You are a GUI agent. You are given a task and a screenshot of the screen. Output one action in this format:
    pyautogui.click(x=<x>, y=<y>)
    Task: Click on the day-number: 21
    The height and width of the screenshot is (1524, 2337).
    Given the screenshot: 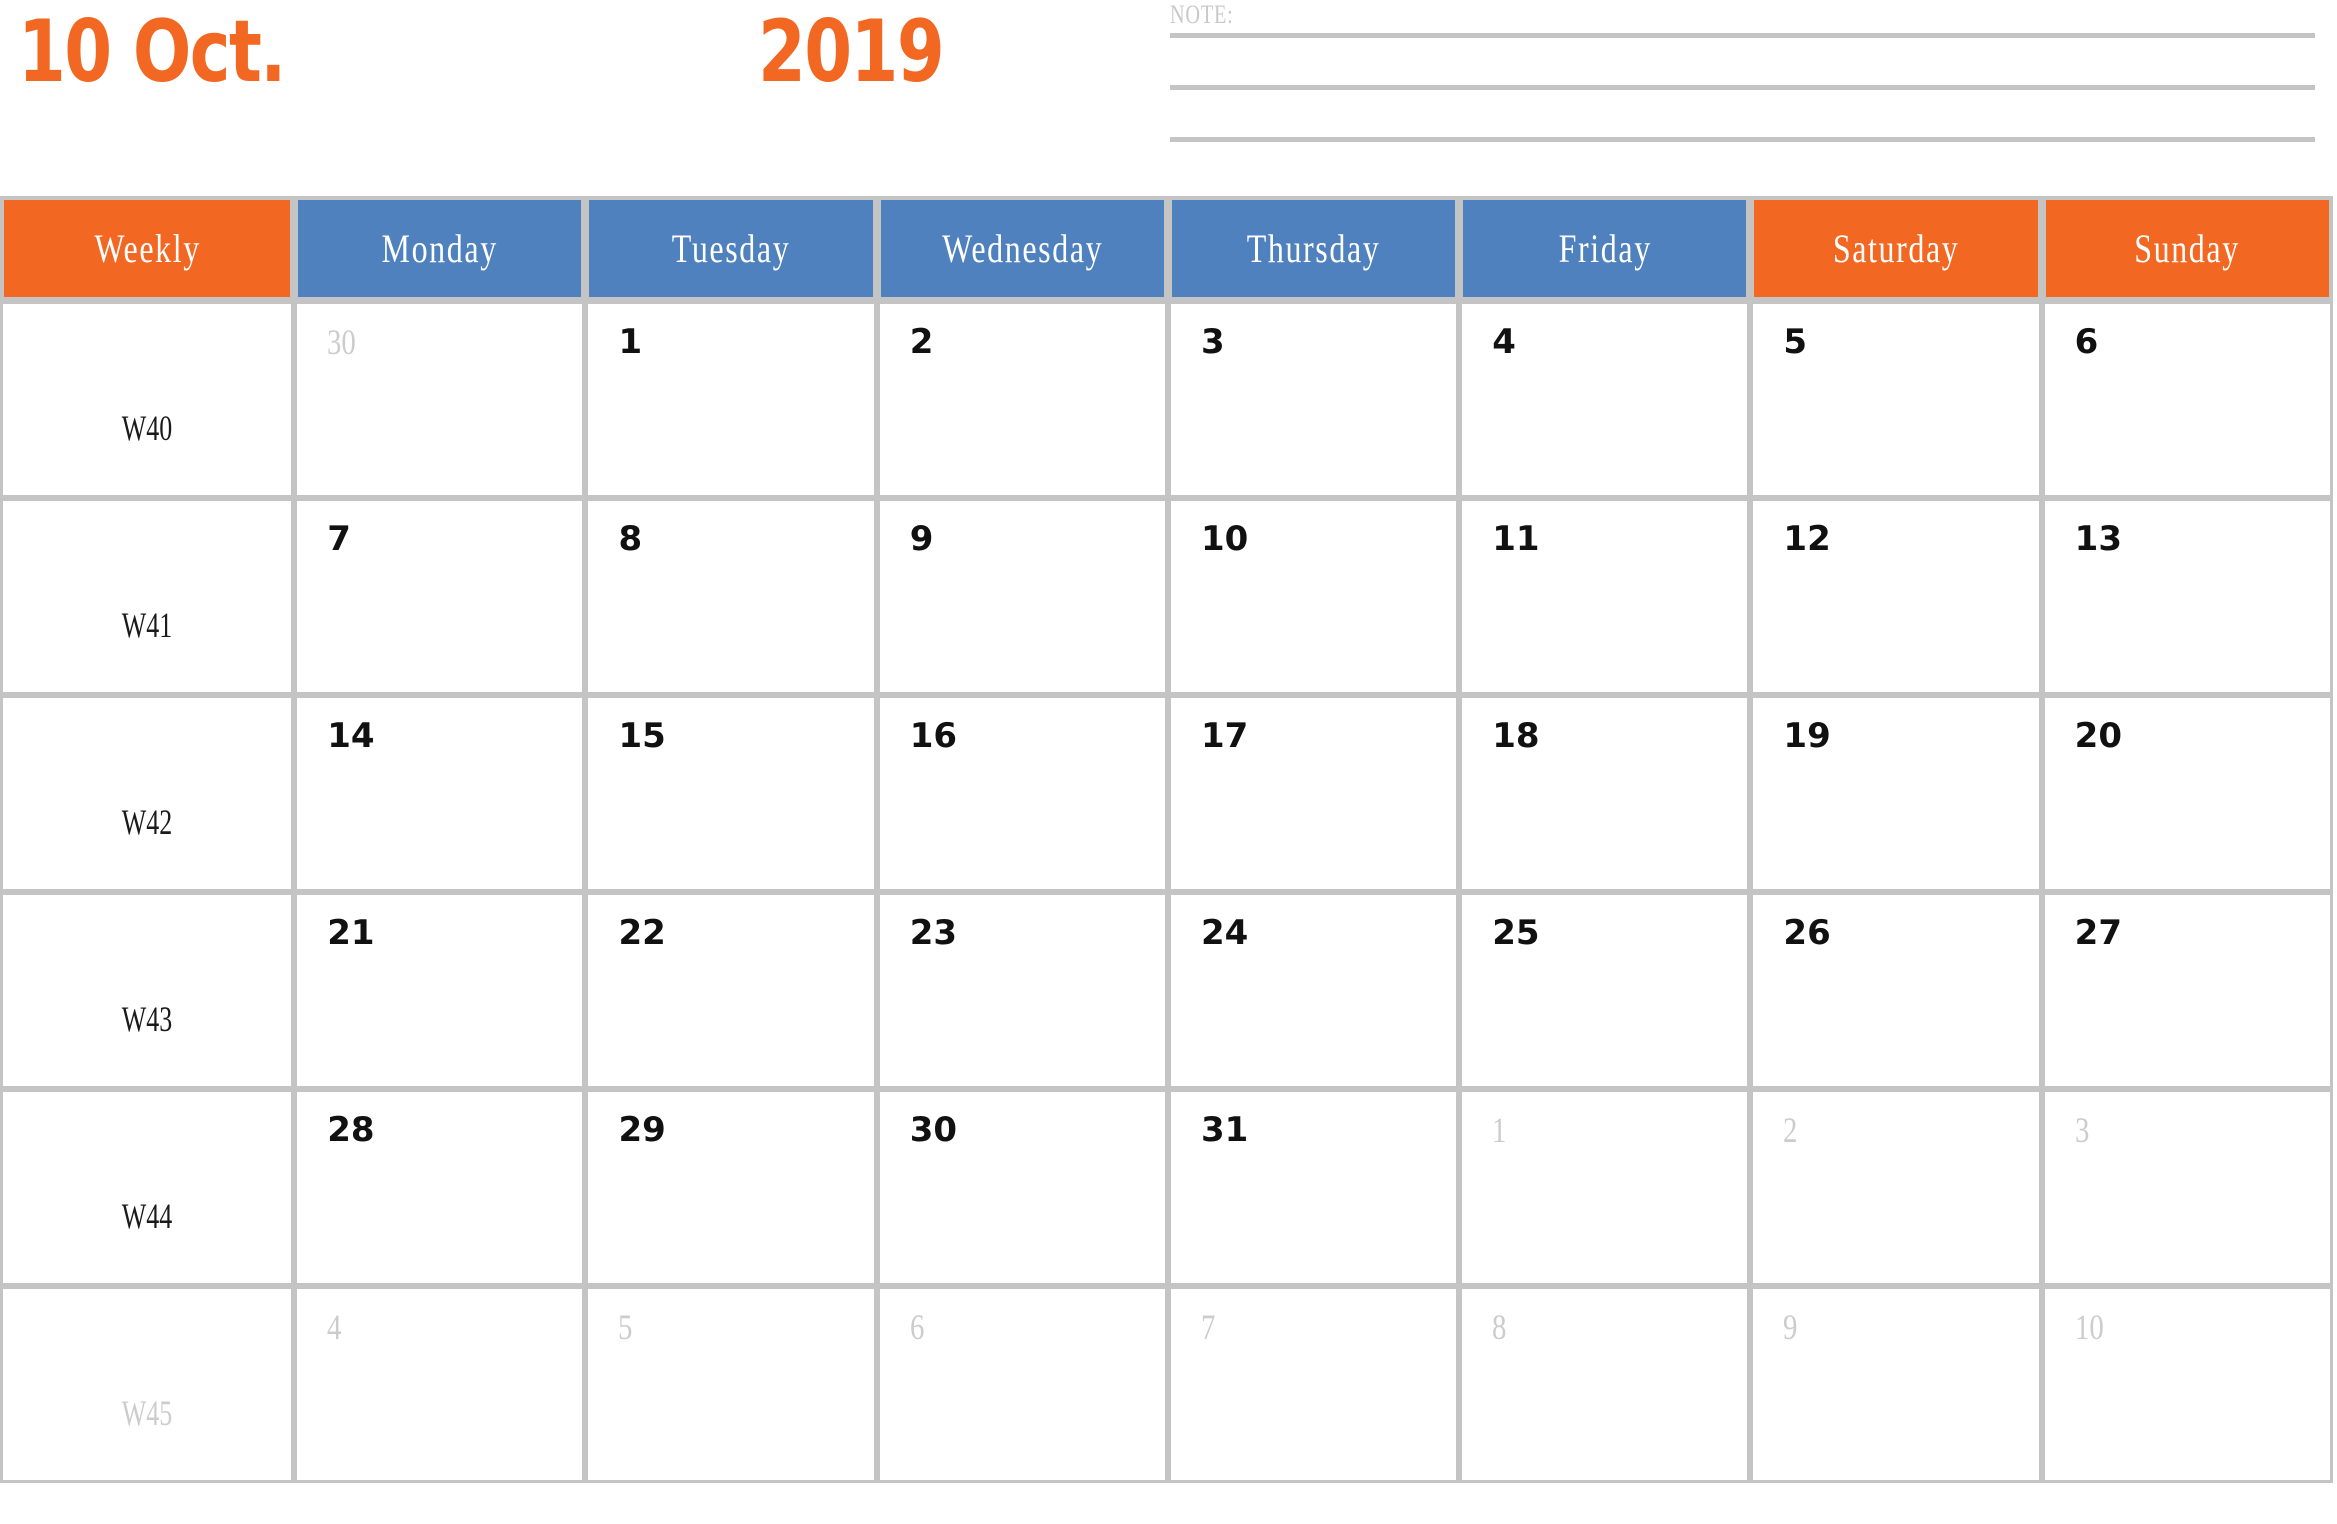 What is the action you would take?
    pyautogui.click(x=351, y=933)
    